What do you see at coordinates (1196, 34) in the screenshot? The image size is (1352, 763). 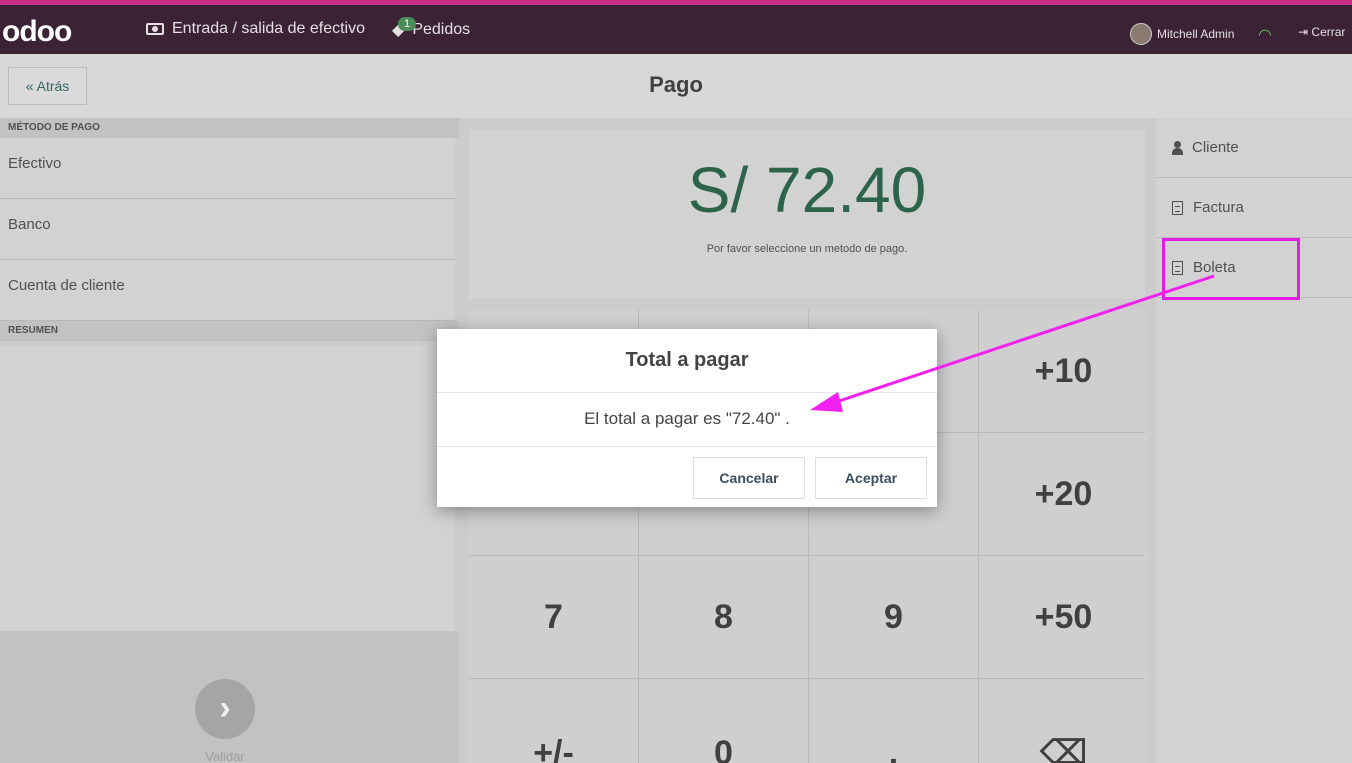 I see `user-name: Mitchell Admin` at bounding box center [1196, 34].